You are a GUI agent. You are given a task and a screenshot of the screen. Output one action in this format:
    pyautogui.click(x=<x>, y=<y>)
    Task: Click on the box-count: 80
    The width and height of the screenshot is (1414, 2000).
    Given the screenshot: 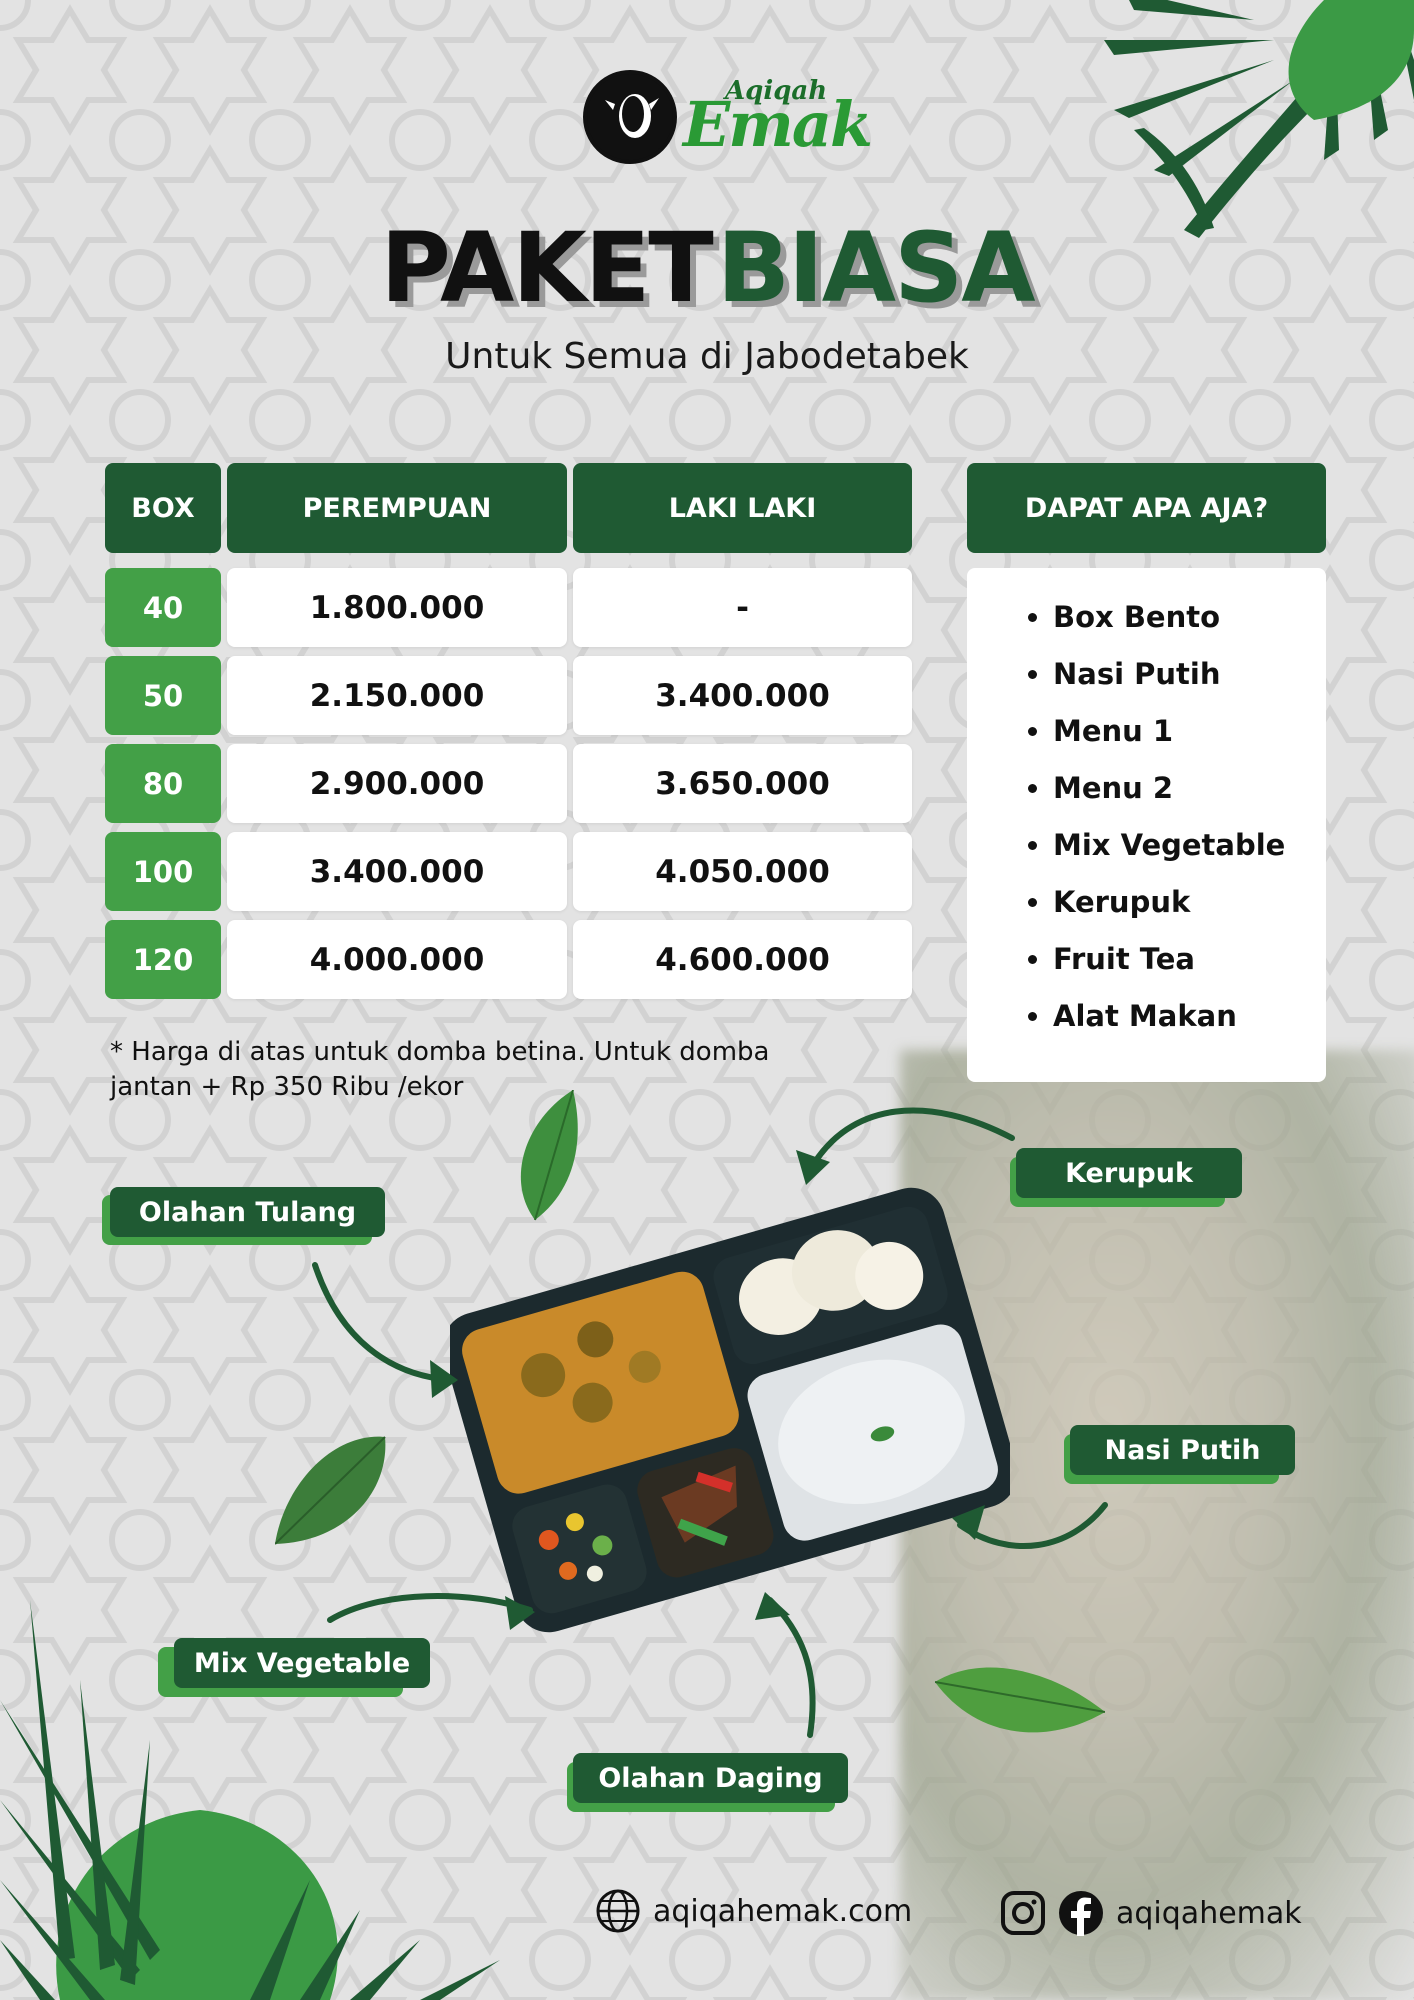 What is the action you would take?
    pyautogui.click(x=163, y=783)
    